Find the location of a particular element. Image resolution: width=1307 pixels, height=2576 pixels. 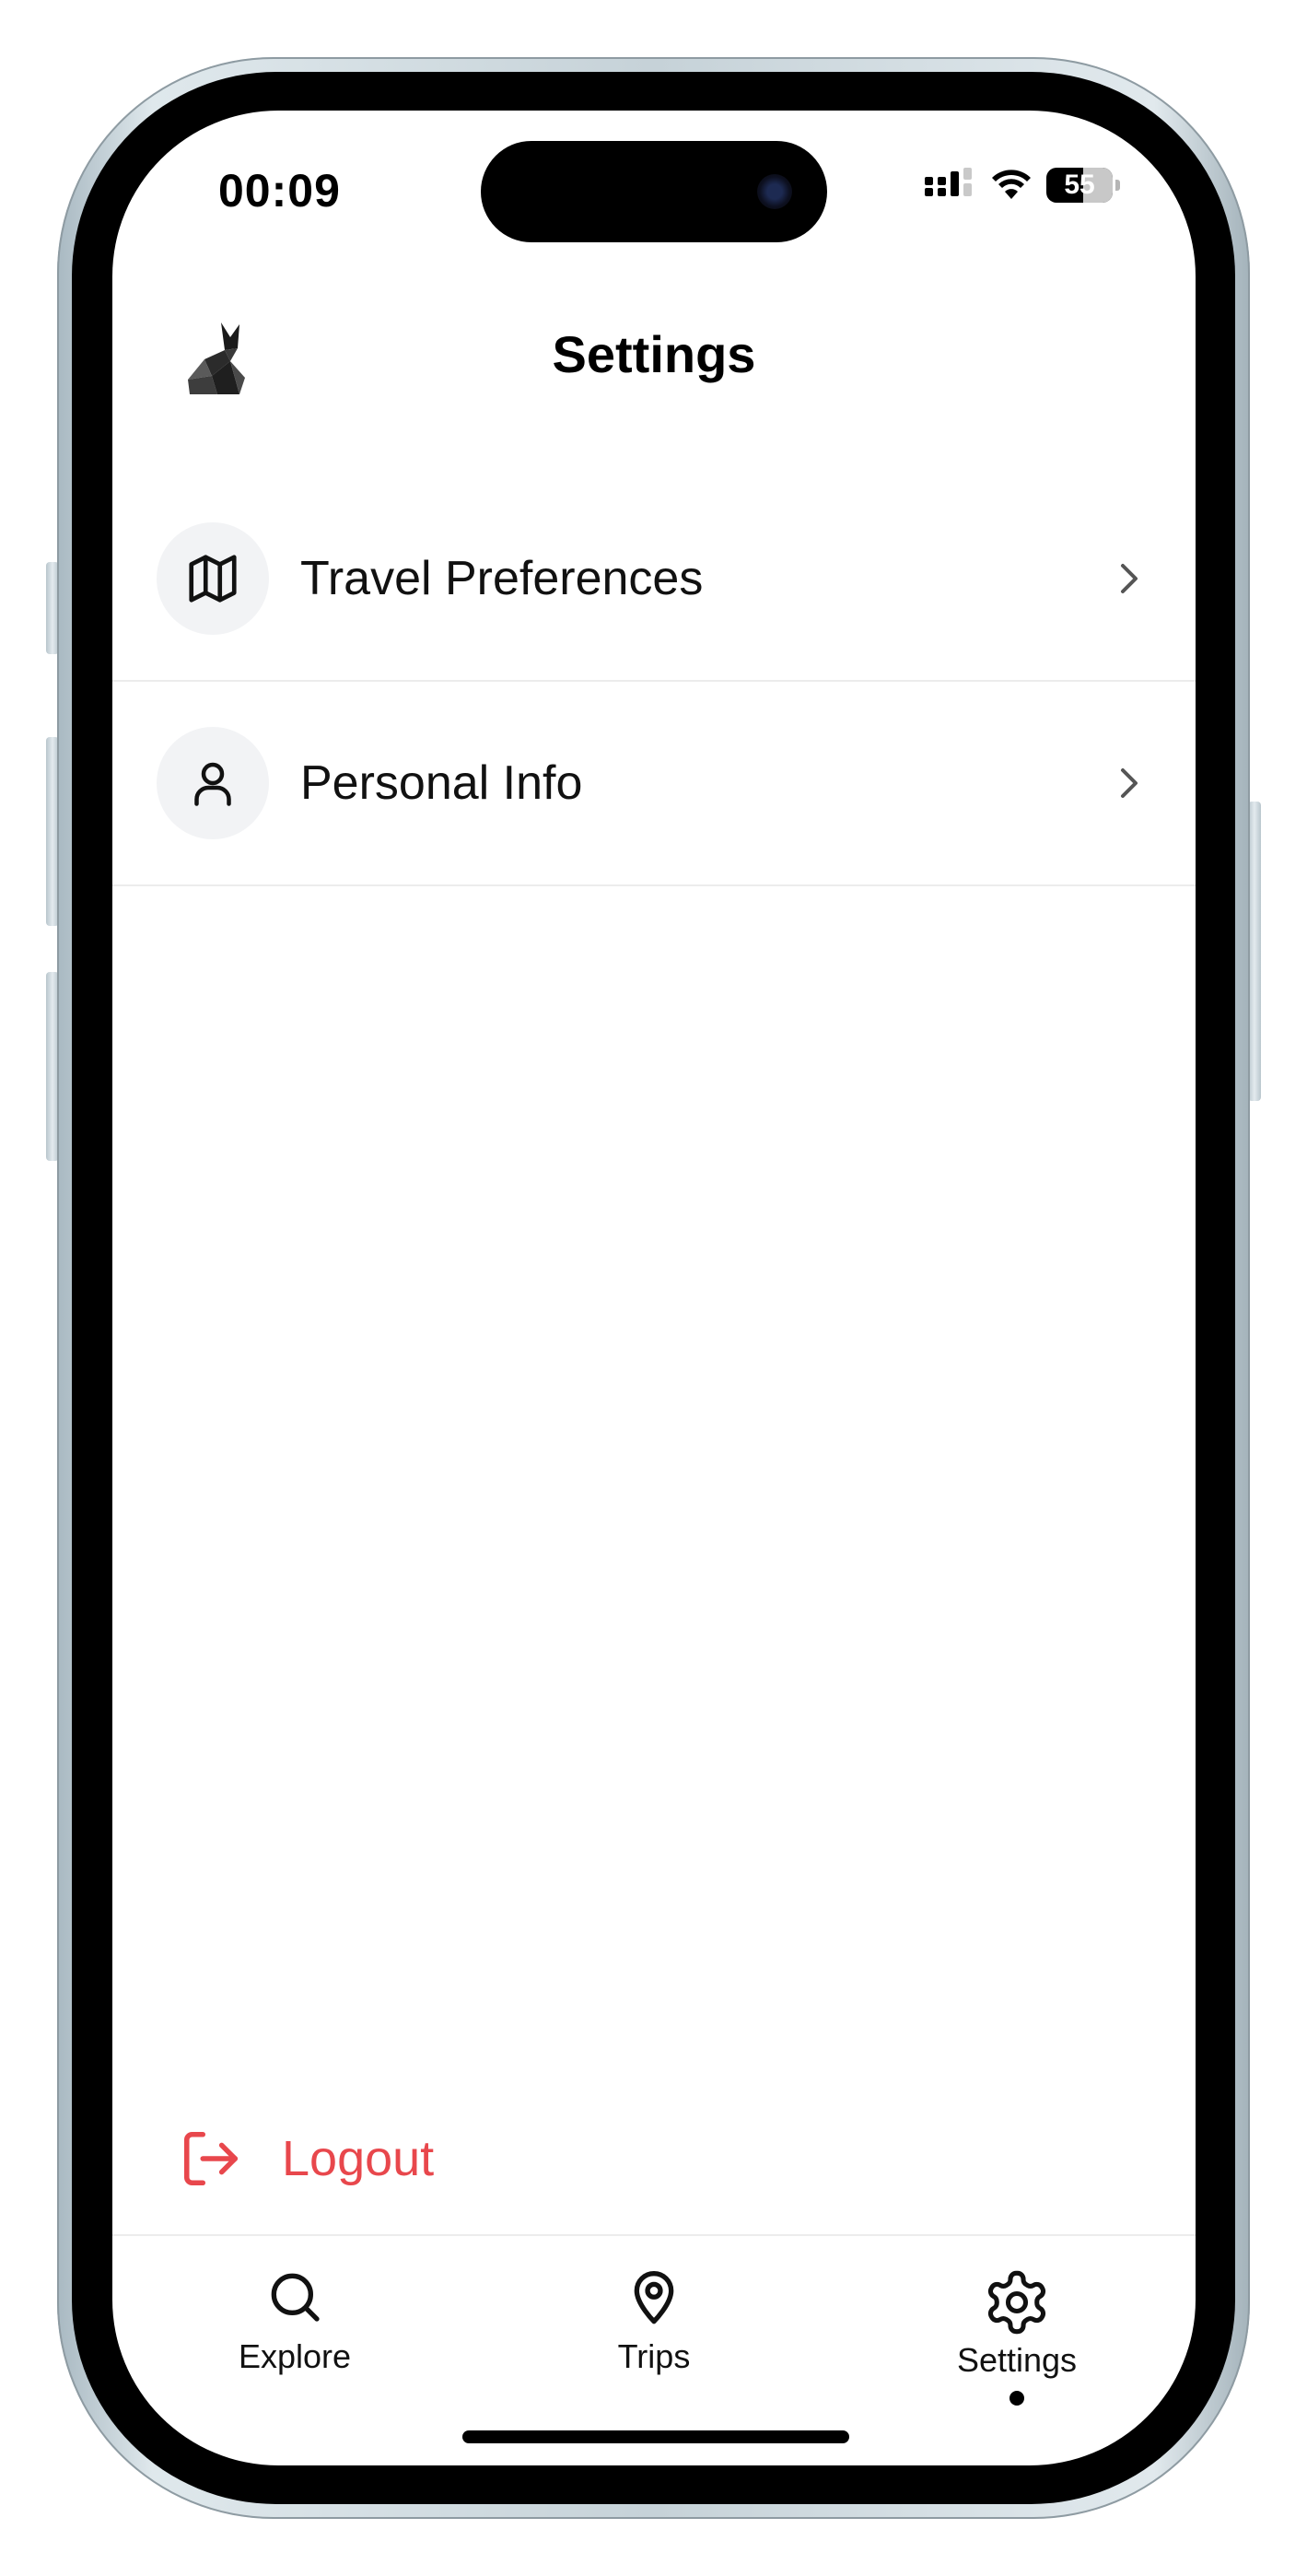

map-pin-icon is located at coordinates (654, 2297).